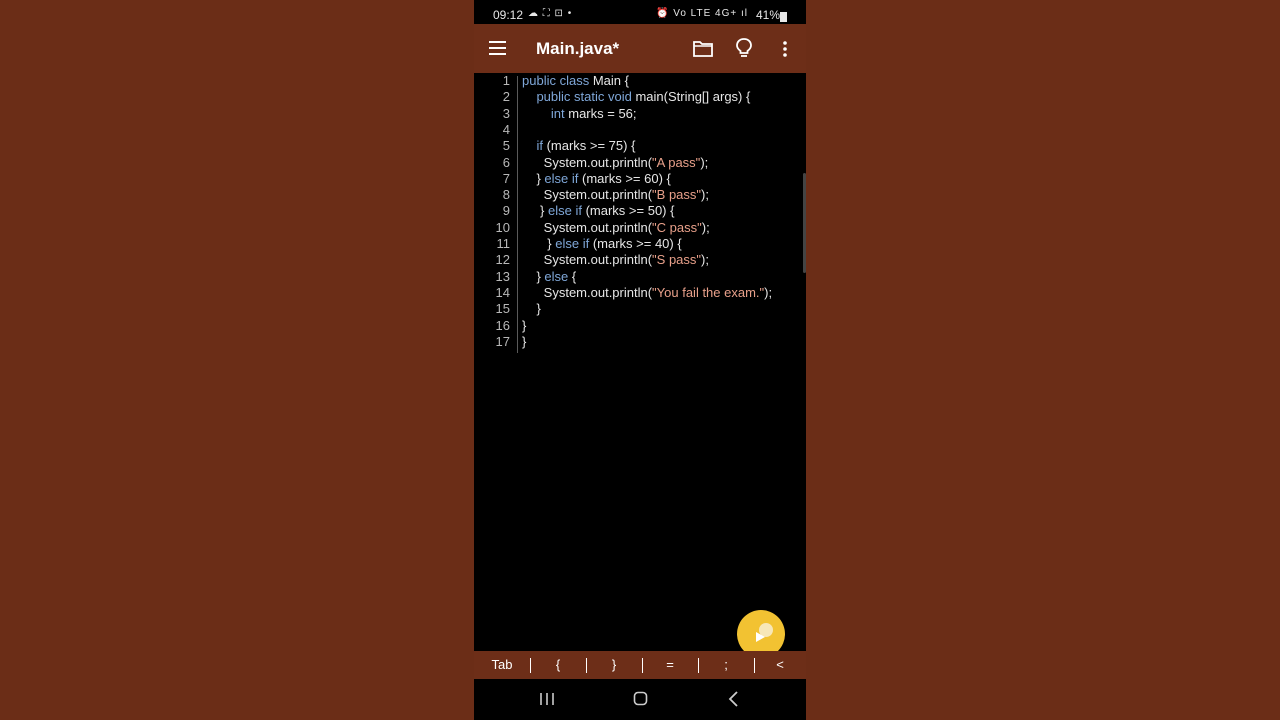  I want to click on code-text: (marks >= 60) {, so click(626, 178).